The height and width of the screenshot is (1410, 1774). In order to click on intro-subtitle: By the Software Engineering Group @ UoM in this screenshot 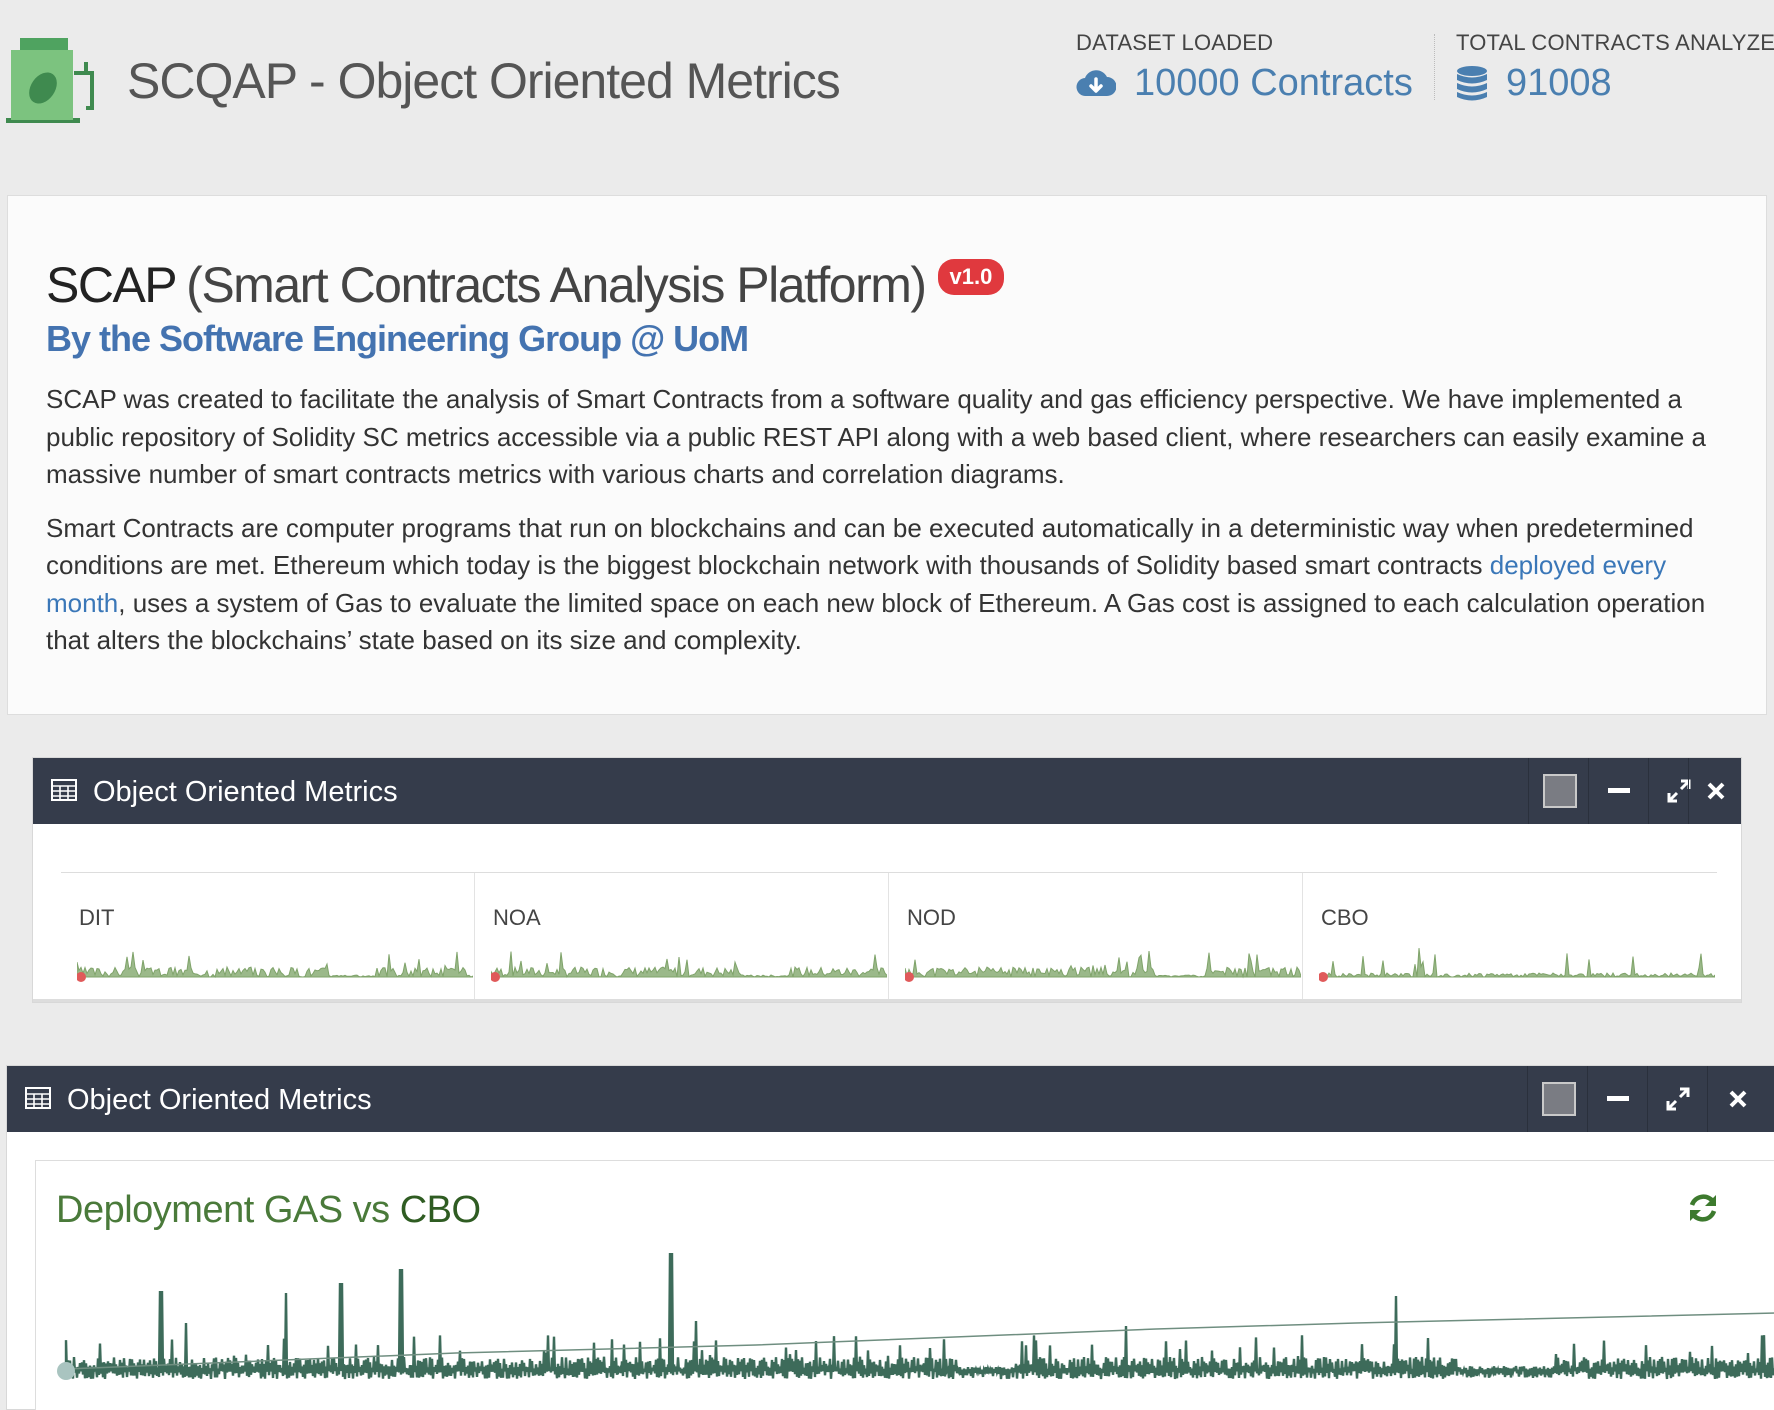, I will do `click(397, 338)`.